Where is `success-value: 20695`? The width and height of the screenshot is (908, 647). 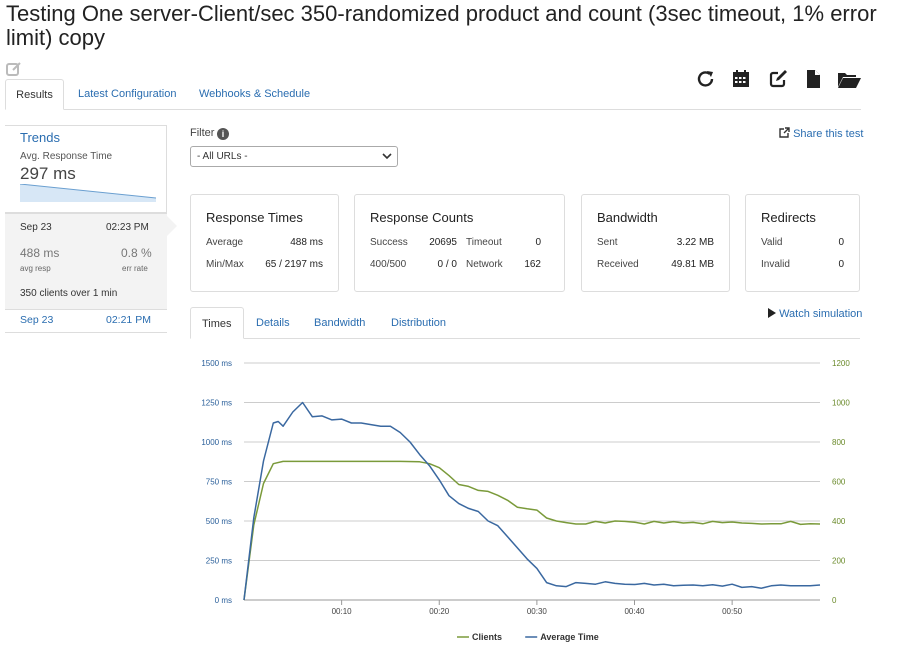
success-value: 20695 is located at coordinates (443, 242).